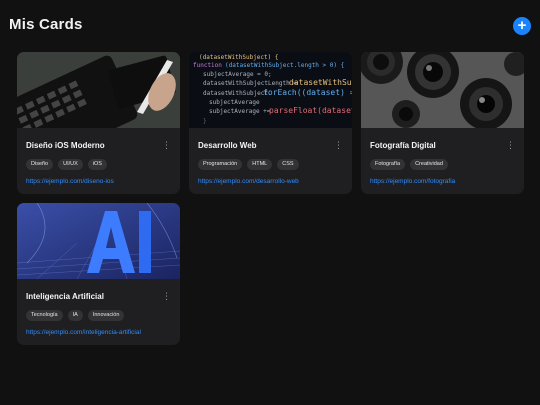 The width and height of the screenshot is (540, 405). I want to click on svg-text: datasetWithSubject., so click(237, 93).